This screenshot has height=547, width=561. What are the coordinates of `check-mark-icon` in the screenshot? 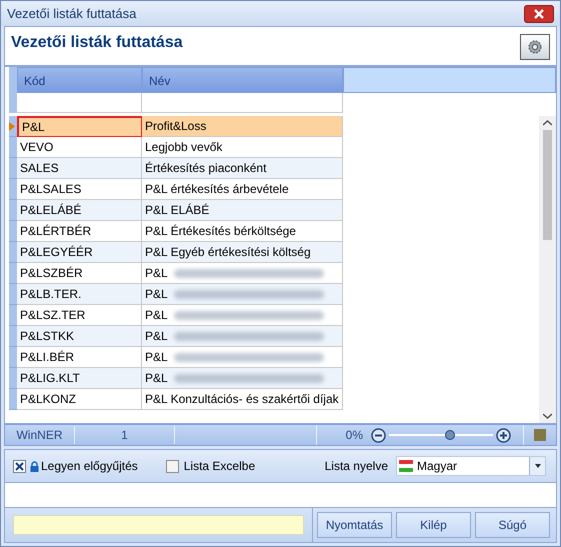 It's located at (19, 466).